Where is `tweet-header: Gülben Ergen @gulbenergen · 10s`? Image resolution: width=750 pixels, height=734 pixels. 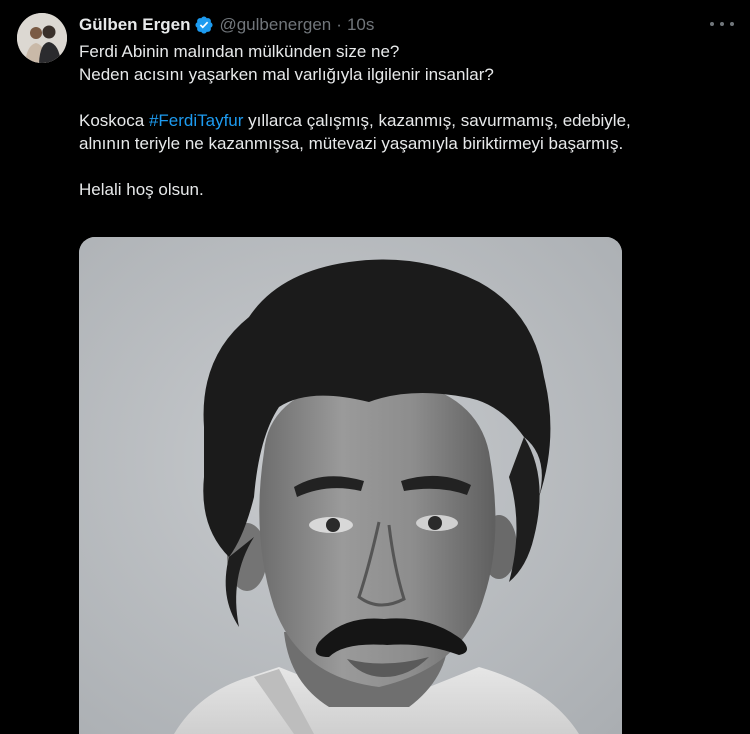 tweet-header: Gülben Ergen @gulbenergen · 10s is located at coordinates (226, 25).